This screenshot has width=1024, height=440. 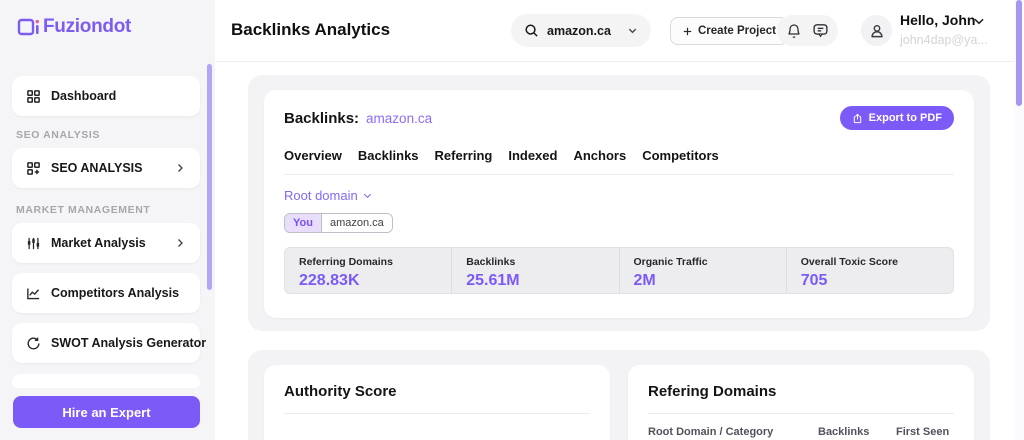 What do you see at coordinates (794, 31) in the screenshot?
I see `notification-bell-icon` at bounding box center [794, 31].